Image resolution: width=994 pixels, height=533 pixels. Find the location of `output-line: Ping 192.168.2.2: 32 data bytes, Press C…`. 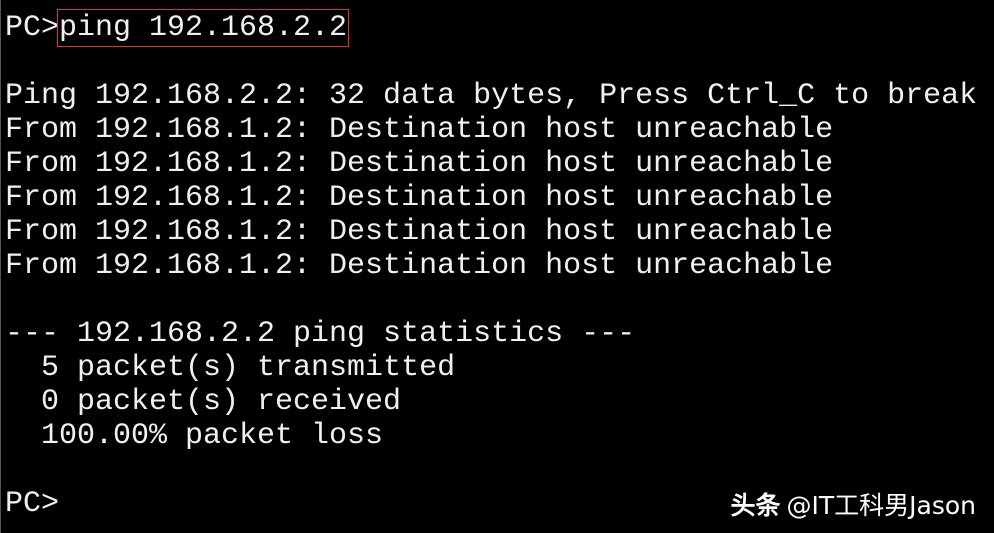

output-line: Ping 192.168.2.2: 32 data bytes, Press C… is located at coordinates (491, 96).